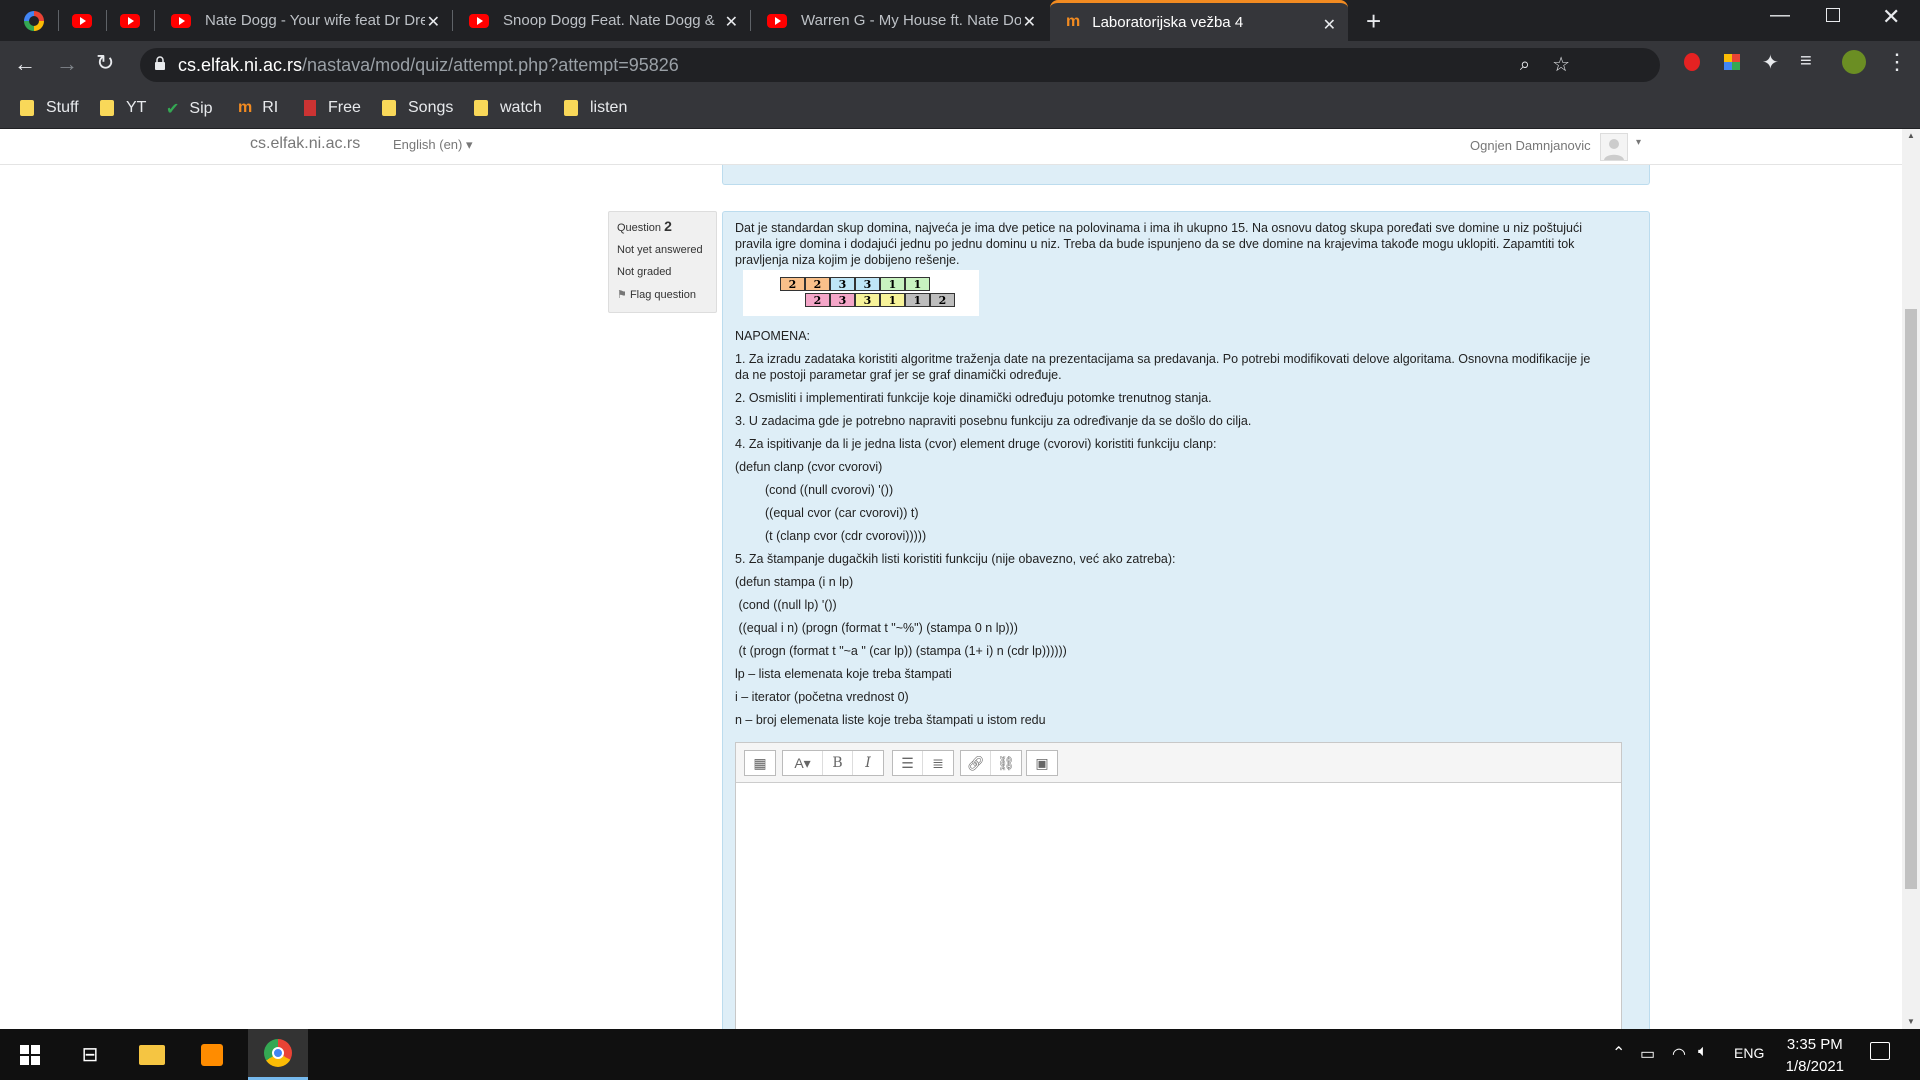 This screenshot has height=1080, width=1920. I want to click on media-player-button, so click(212, 1054).